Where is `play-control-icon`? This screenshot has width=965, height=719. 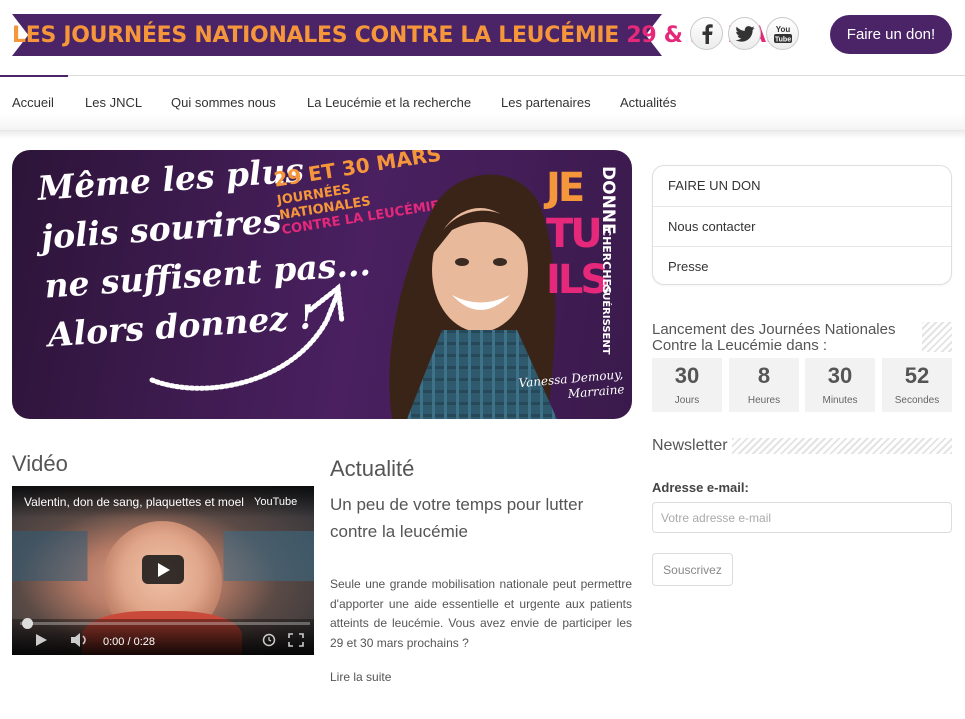 play-control-icon is located at coordinates (41, 640).